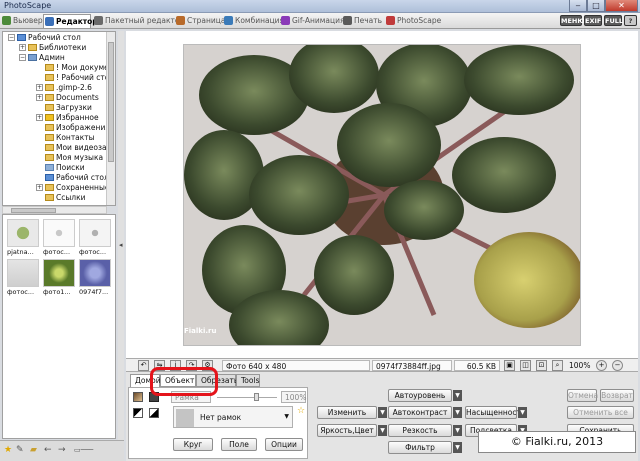  Describe the element at coordinates (65, 198) in the screenshot. I see `tree-item-links: Ссылки` at that location.